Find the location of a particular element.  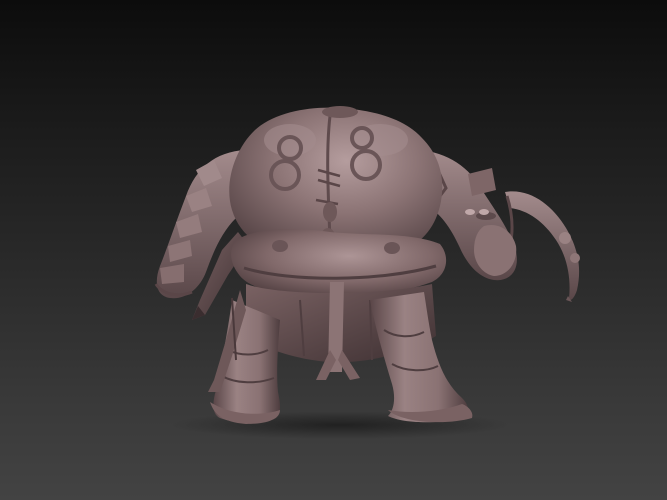

neck-stump is located at coordinates (340, 112).